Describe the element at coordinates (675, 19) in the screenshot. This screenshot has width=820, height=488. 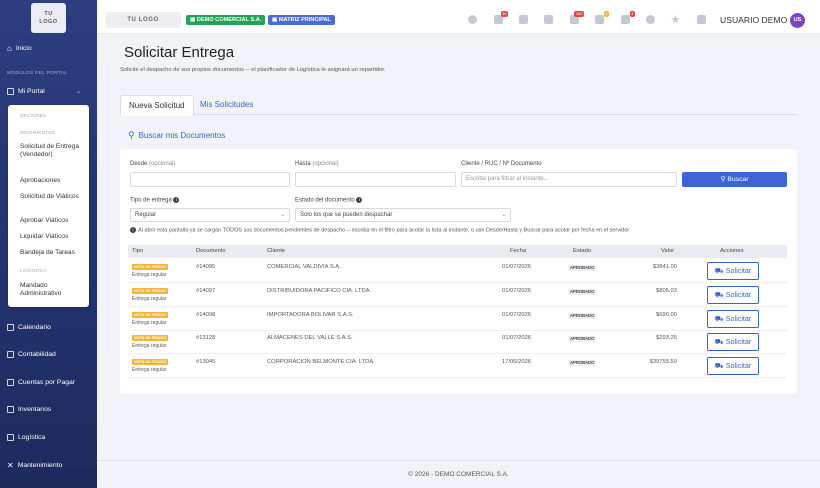
I see `star-icon` at that location.